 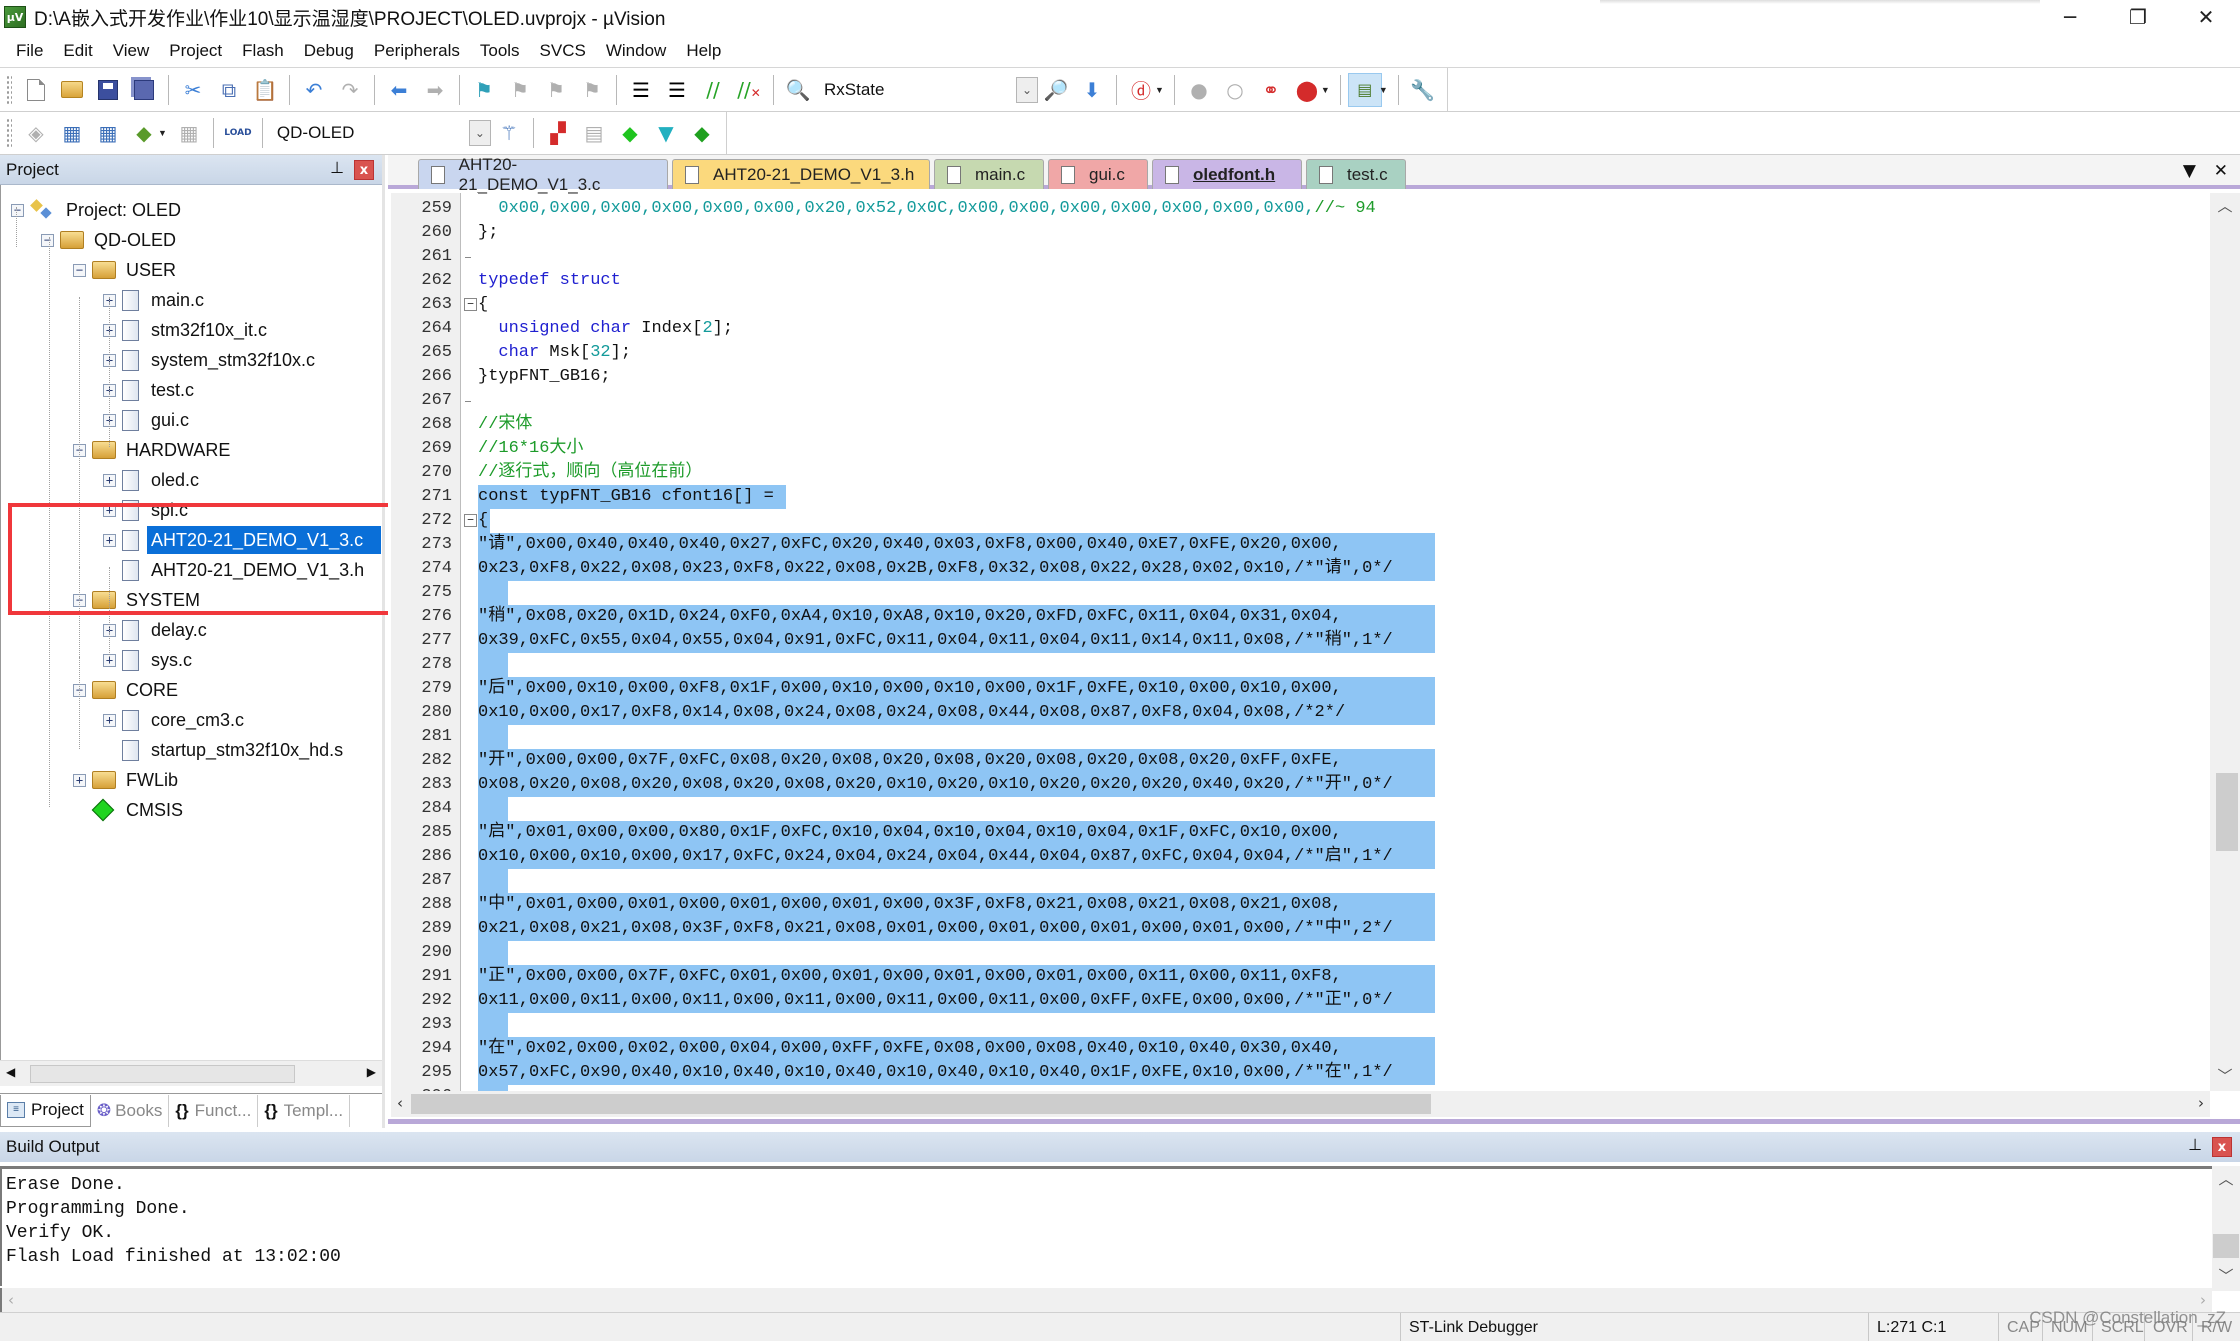 I want to click on menu-tools: Tools, so click(x=500, y=51).